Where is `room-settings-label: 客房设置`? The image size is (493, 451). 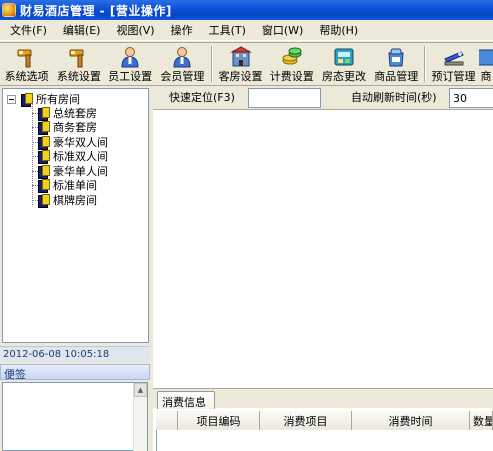
room-settings-label: 客房设置 is located at coordinates (240, 76).